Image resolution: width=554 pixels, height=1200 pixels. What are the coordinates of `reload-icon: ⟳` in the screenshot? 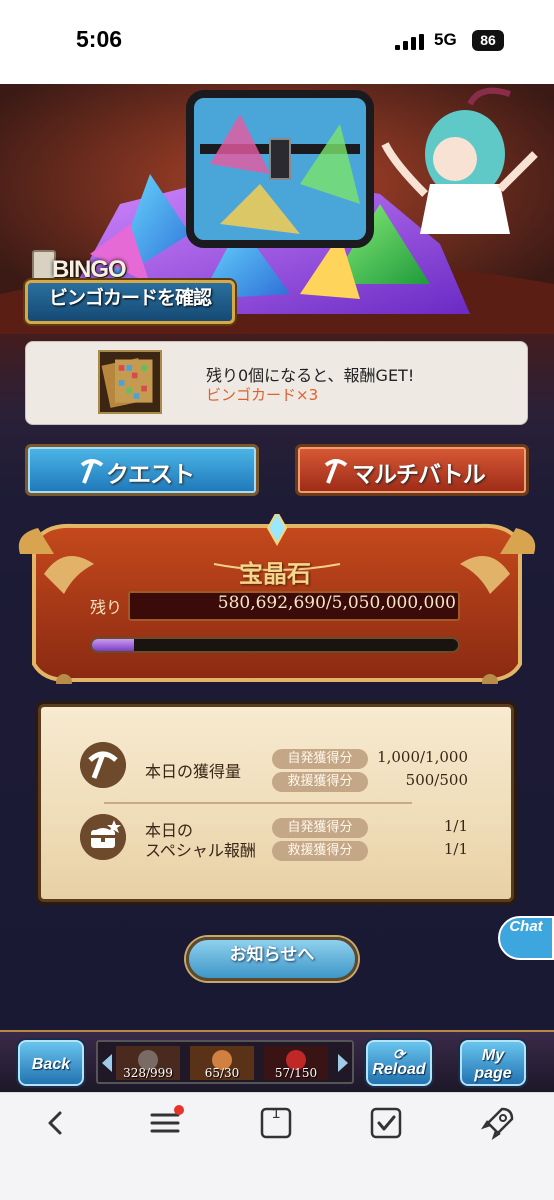 It's located at (399, 1054).